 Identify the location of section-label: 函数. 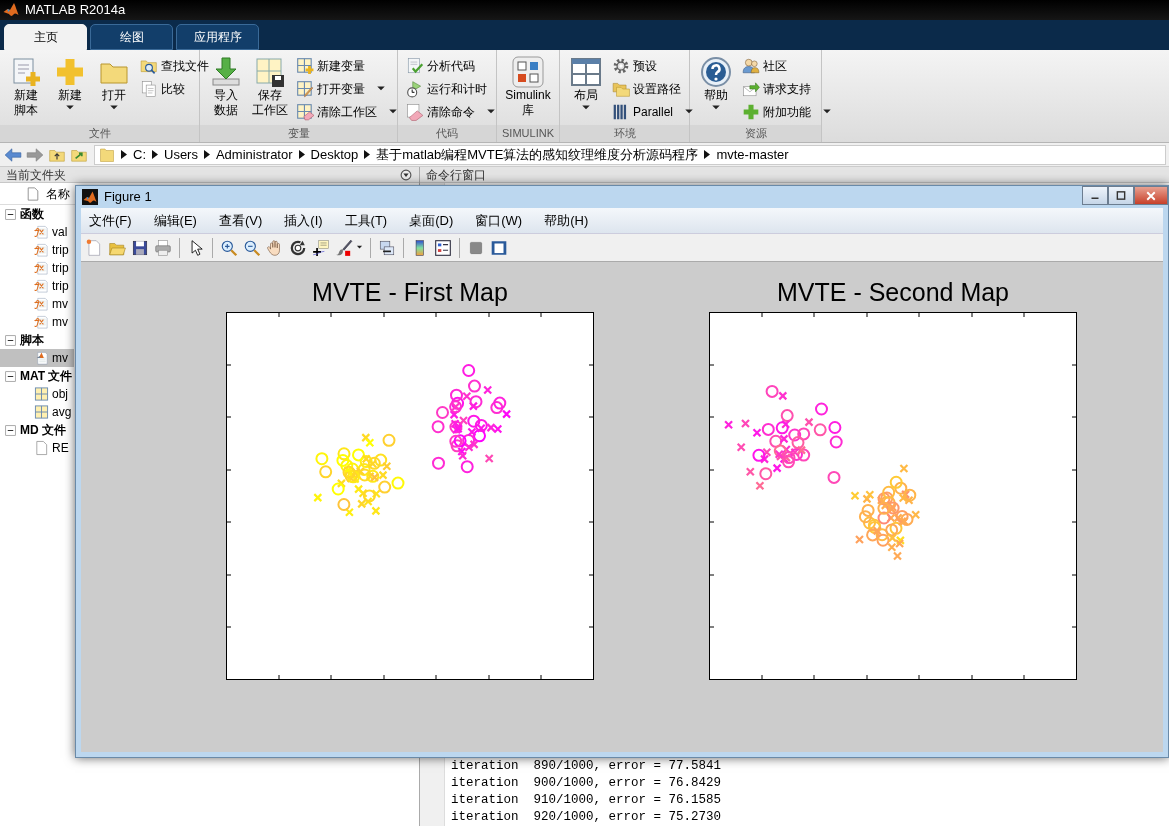
(32, 214).